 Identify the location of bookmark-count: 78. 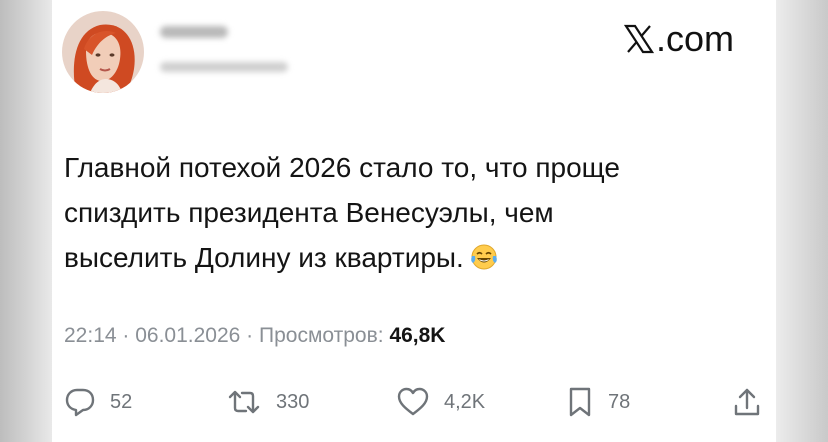
(619, 401).